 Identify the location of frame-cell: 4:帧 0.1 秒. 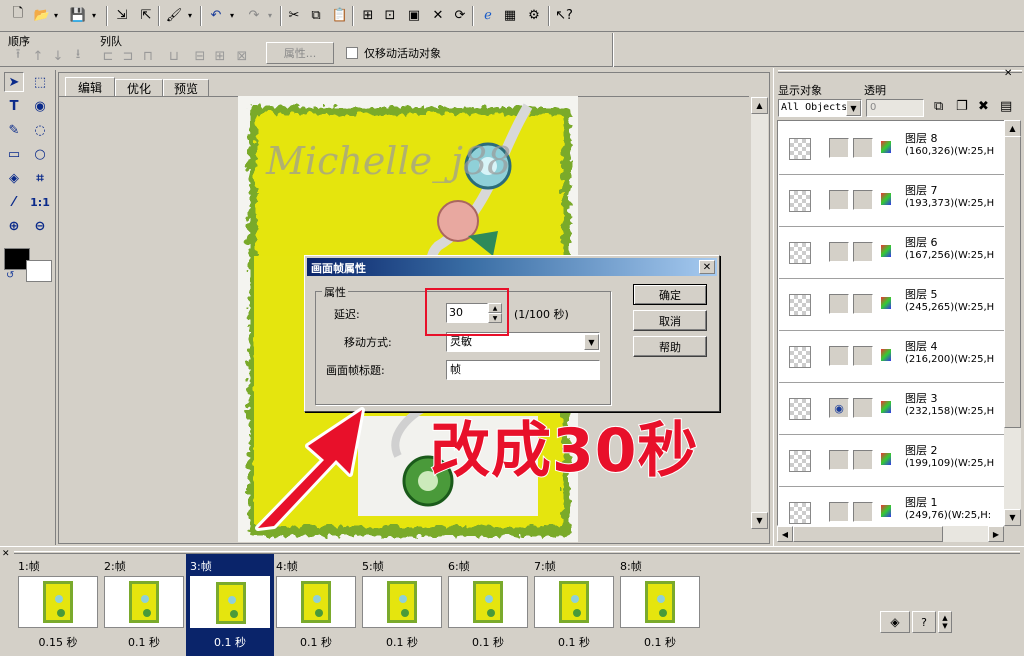
(316, 605).